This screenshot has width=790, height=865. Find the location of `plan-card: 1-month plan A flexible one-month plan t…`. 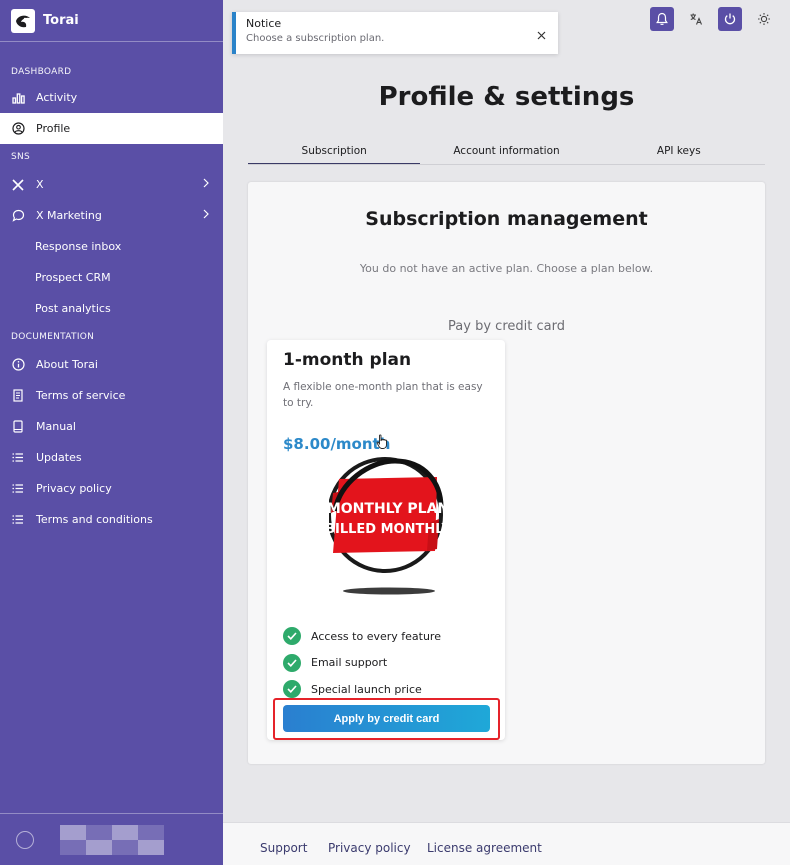

plan-card: 1-month plan A flexible one-month plan t… is located at coordinates (386, 540).